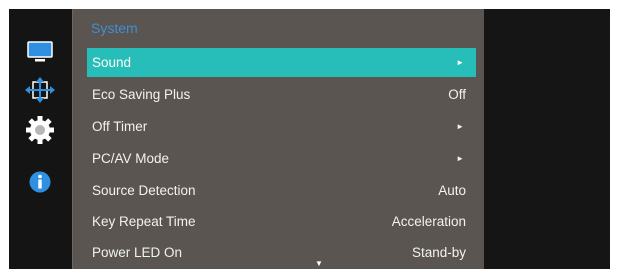  What do you see at coordinates (131, 158) in the screenshot?
I see `menu-item-label: PC/AV Mode` at bounding box center [131, 158].